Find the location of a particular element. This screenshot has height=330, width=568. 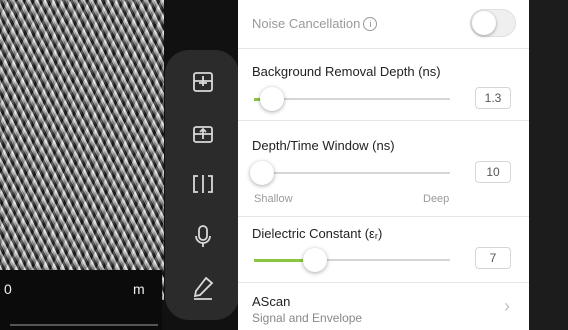

background-removal-value: 1.3 is located at coordinates (493, 98).